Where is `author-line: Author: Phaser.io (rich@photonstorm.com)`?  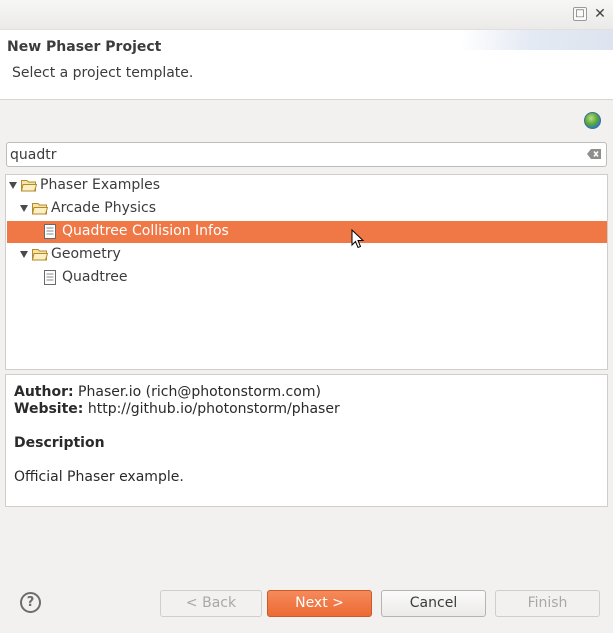
author-line: Author: Phaser.io (rich@photonstorm.com) is located at coordinates (167, 392).